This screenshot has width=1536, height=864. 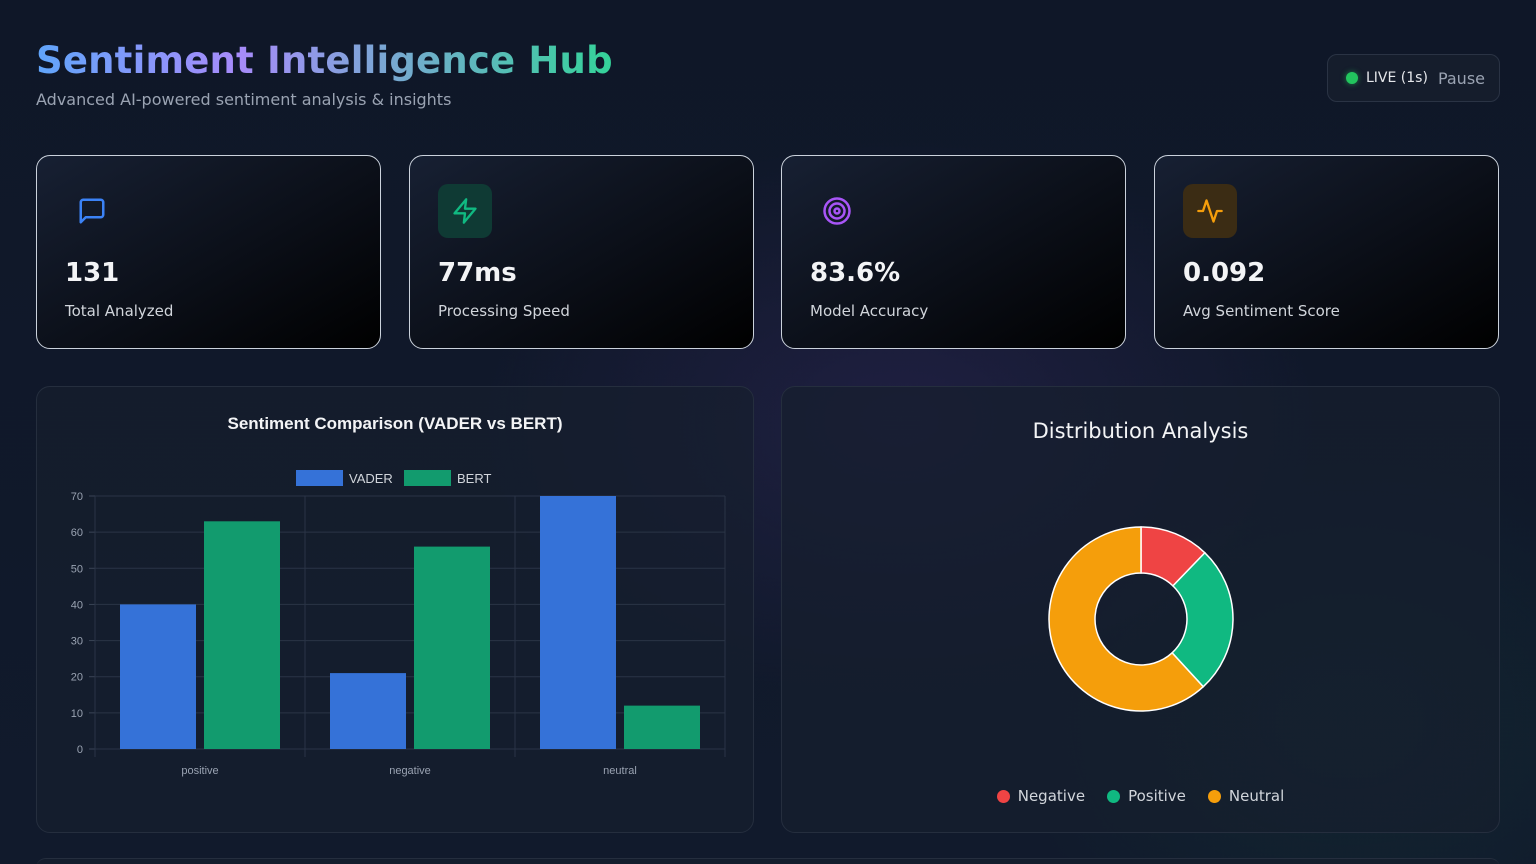 What do you see at coordinates (242, 635) in the screenshot?
I see `bar-bert-positive` at bounding box center [242, 635].